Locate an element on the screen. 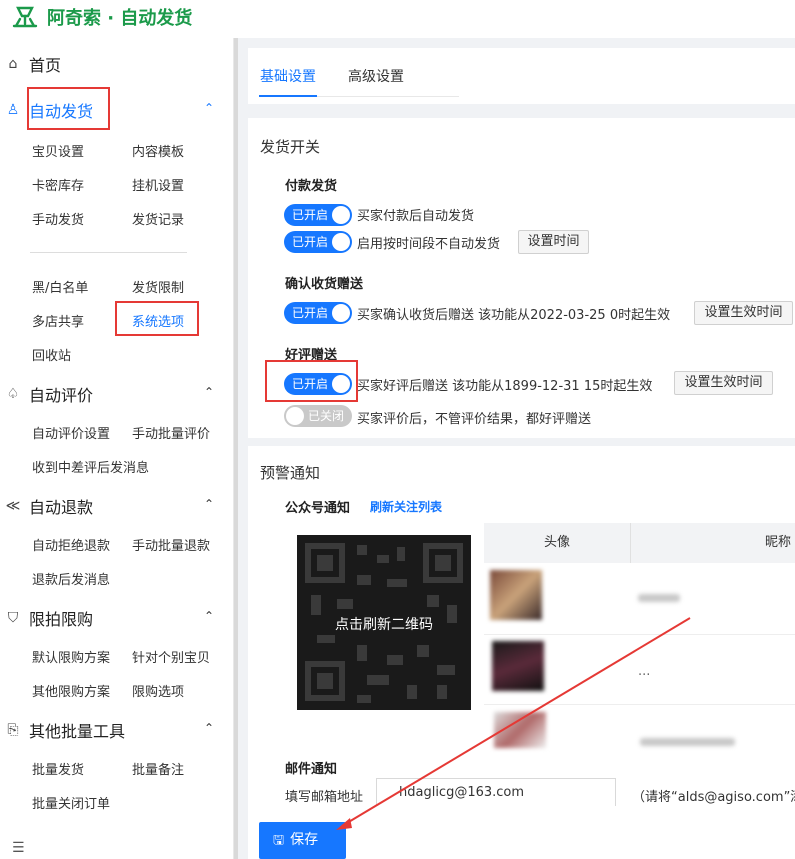 This screenshot has height=859, width=795. sidebar-item-recycle-bin: 回收站 is located at coordinates (51, 354).